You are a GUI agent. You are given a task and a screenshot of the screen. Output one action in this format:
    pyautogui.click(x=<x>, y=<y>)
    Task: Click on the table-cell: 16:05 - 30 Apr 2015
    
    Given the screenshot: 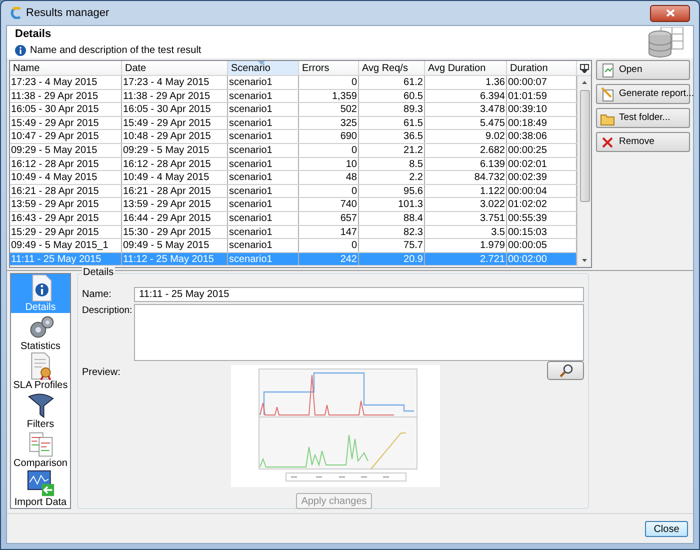 What is the action you would take?
    pyautogui.click(x=66, y=109)
    